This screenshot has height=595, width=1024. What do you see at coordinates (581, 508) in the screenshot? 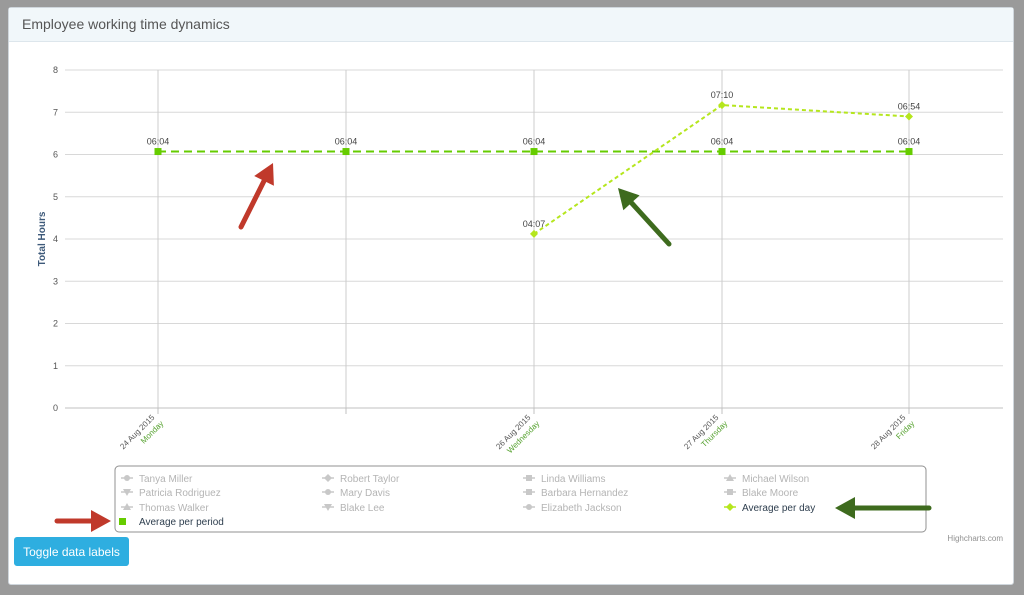
I see `legend-label: Elizabeth Jackson` at bounding box center [581, 508].